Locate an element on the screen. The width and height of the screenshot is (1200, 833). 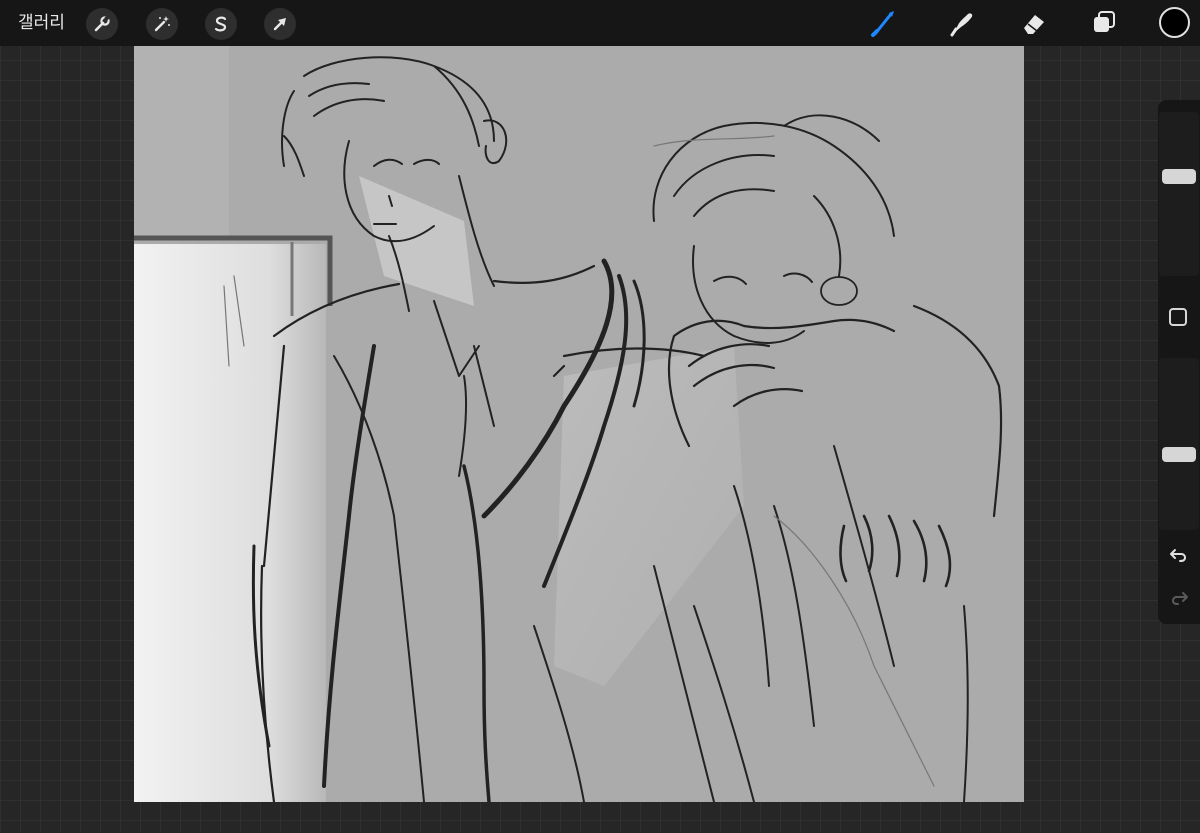
wrench-icon is located at coordinates (102, 23).